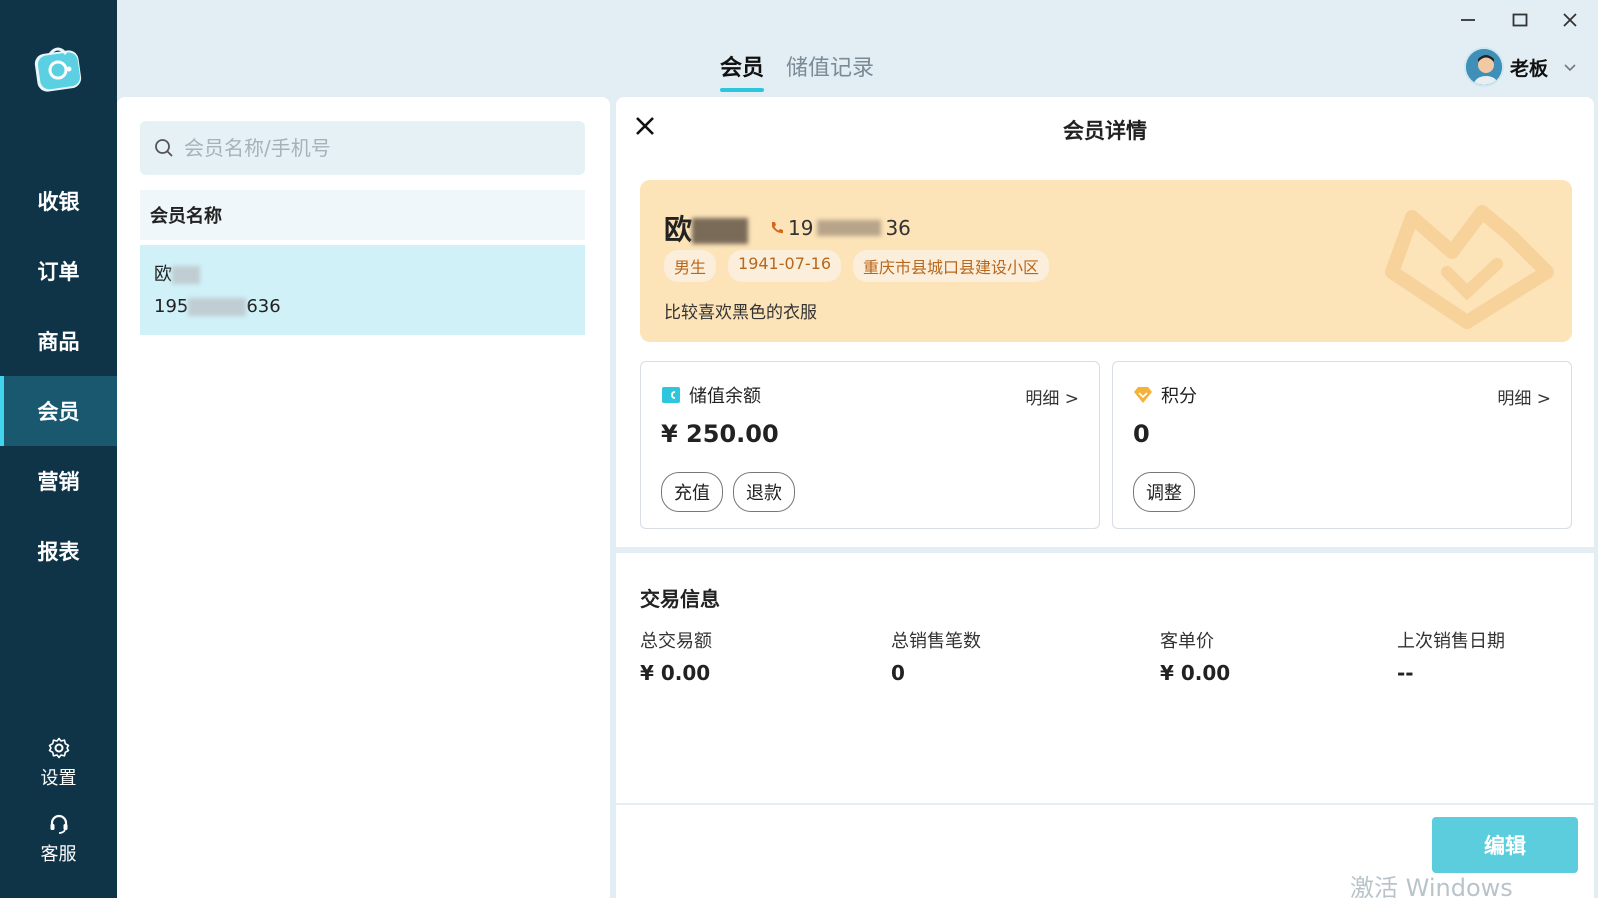 This screenshot has height=898, width=1598. I want to click on member-phone-suffix: 636, so click(263, 306).